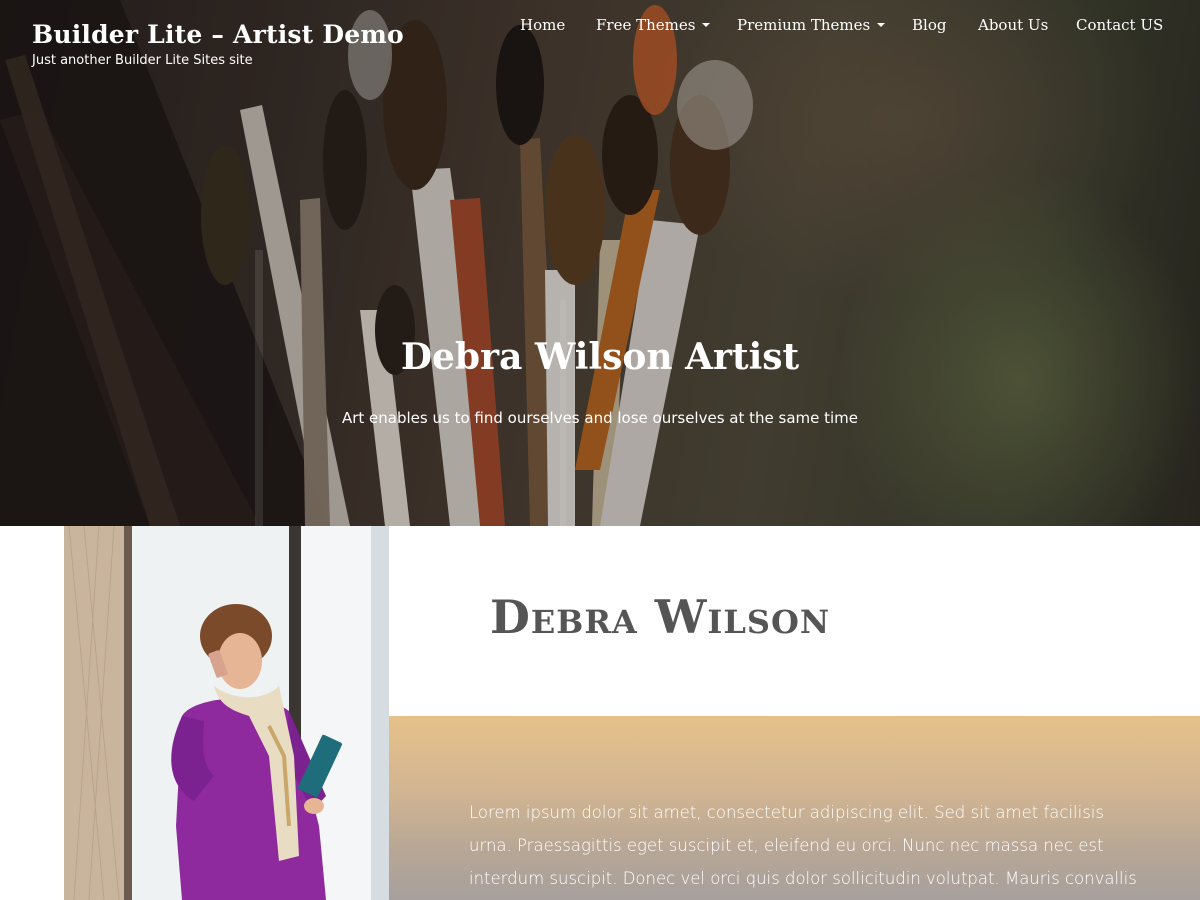 This screenshot has height=900, width=1200. I want to click on name-panel: Debra Wilson, so click(794, 621).